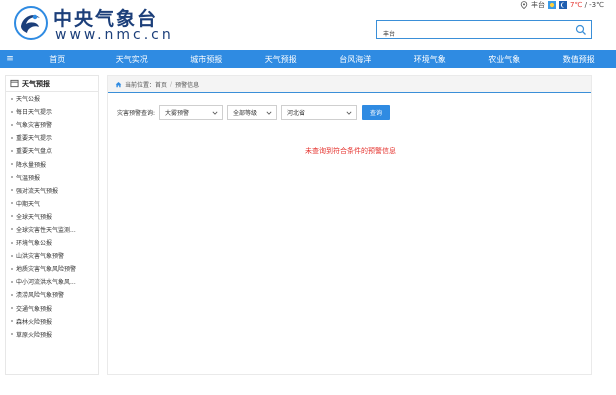 Image resolution: width=616 pixels, height=395 pixels. What do you see at coordinates (37, 191) in the screenshot?
I see `sidebar-item-label: 强对流天气预报` at bounding box center [37, 191].